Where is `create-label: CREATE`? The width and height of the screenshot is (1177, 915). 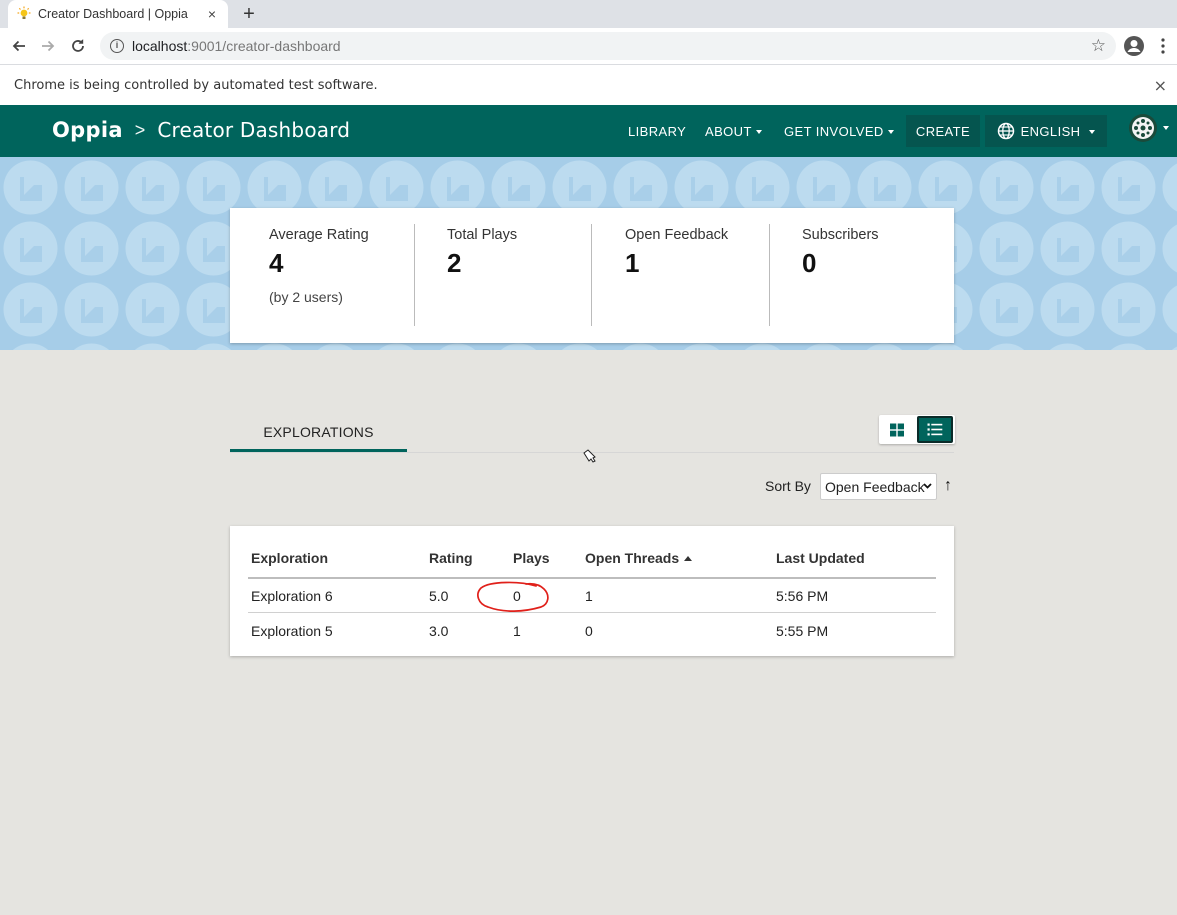 create-label: CREATE is located at coordinates (943, 131).